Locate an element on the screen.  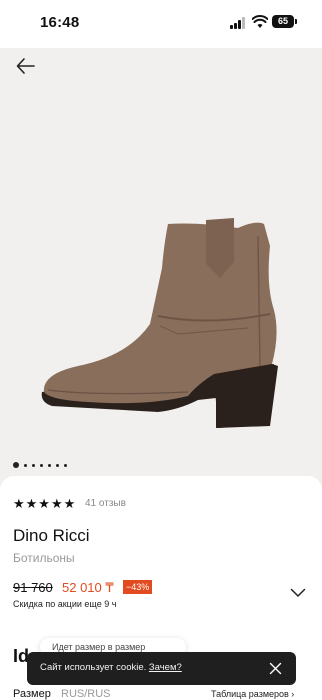
gallery-dot-active is located at coordinates (16, 465).